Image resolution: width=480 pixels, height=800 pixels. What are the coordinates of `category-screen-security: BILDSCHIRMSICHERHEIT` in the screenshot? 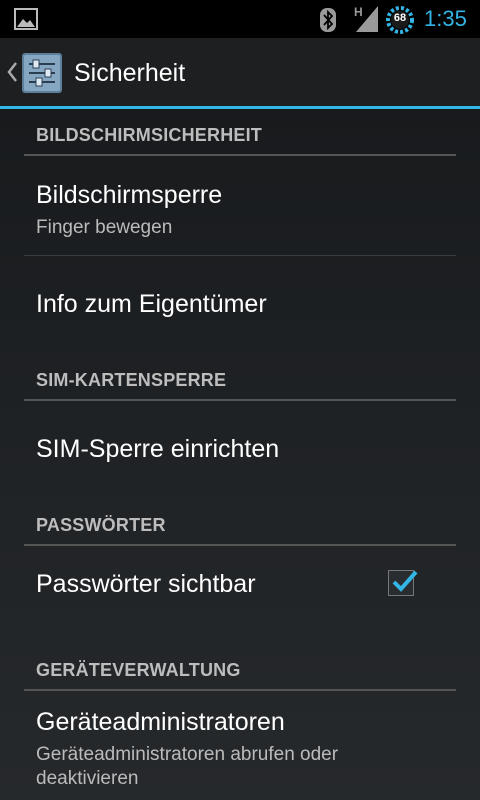 It's located at (240, 132).